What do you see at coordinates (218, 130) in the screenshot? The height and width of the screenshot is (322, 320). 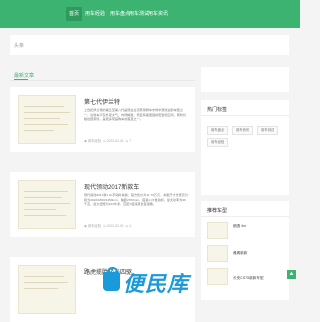 I see `tag-link: 用车盘点` at bounding box center [218, 130].